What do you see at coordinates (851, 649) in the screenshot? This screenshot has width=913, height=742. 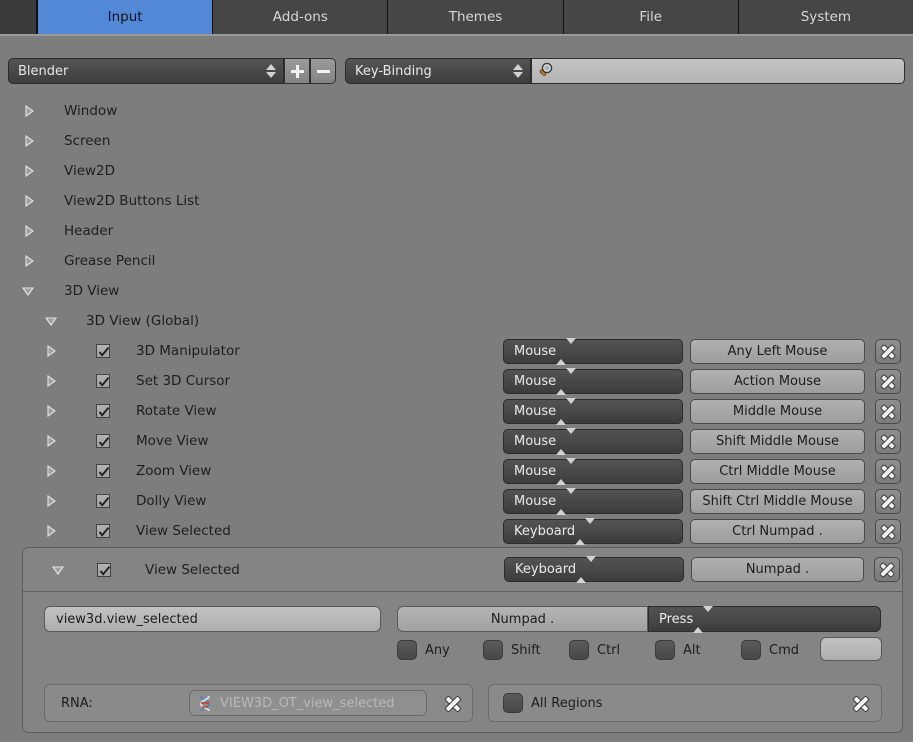 I see `key-modifier-field` at bounding box center [851, 649].